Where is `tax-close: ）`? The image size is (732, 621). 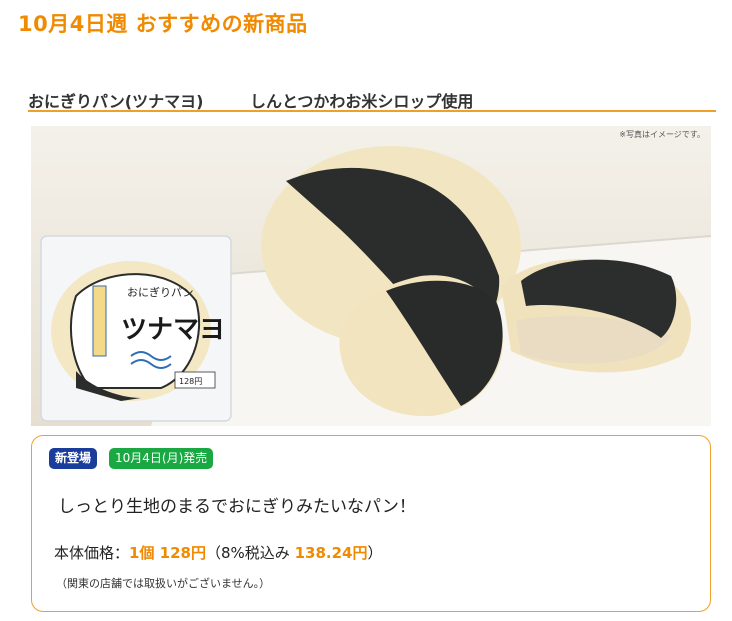 tax-close: ） is located at coordinates (375, 553).